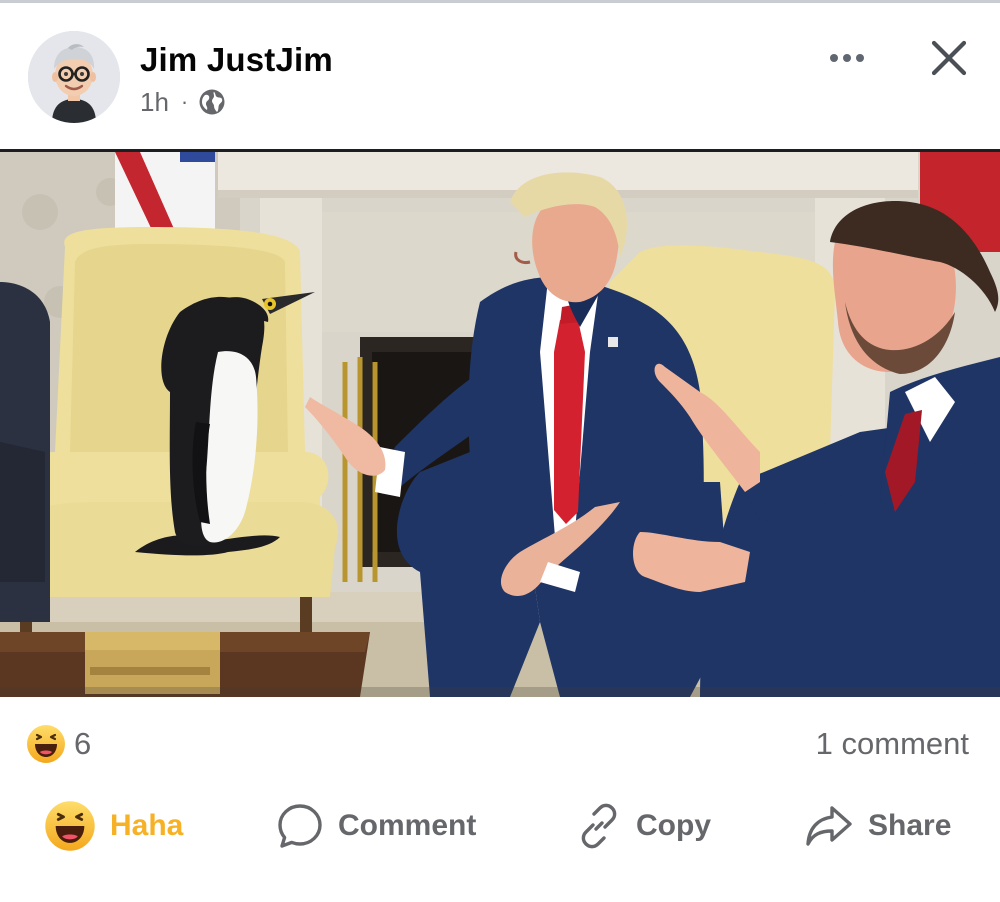 The image size is (1000, 902). What do you see at coordinates (829, 826) in the screenshot?
I see `share-arrow-icon` at bounding box center [829, 826].